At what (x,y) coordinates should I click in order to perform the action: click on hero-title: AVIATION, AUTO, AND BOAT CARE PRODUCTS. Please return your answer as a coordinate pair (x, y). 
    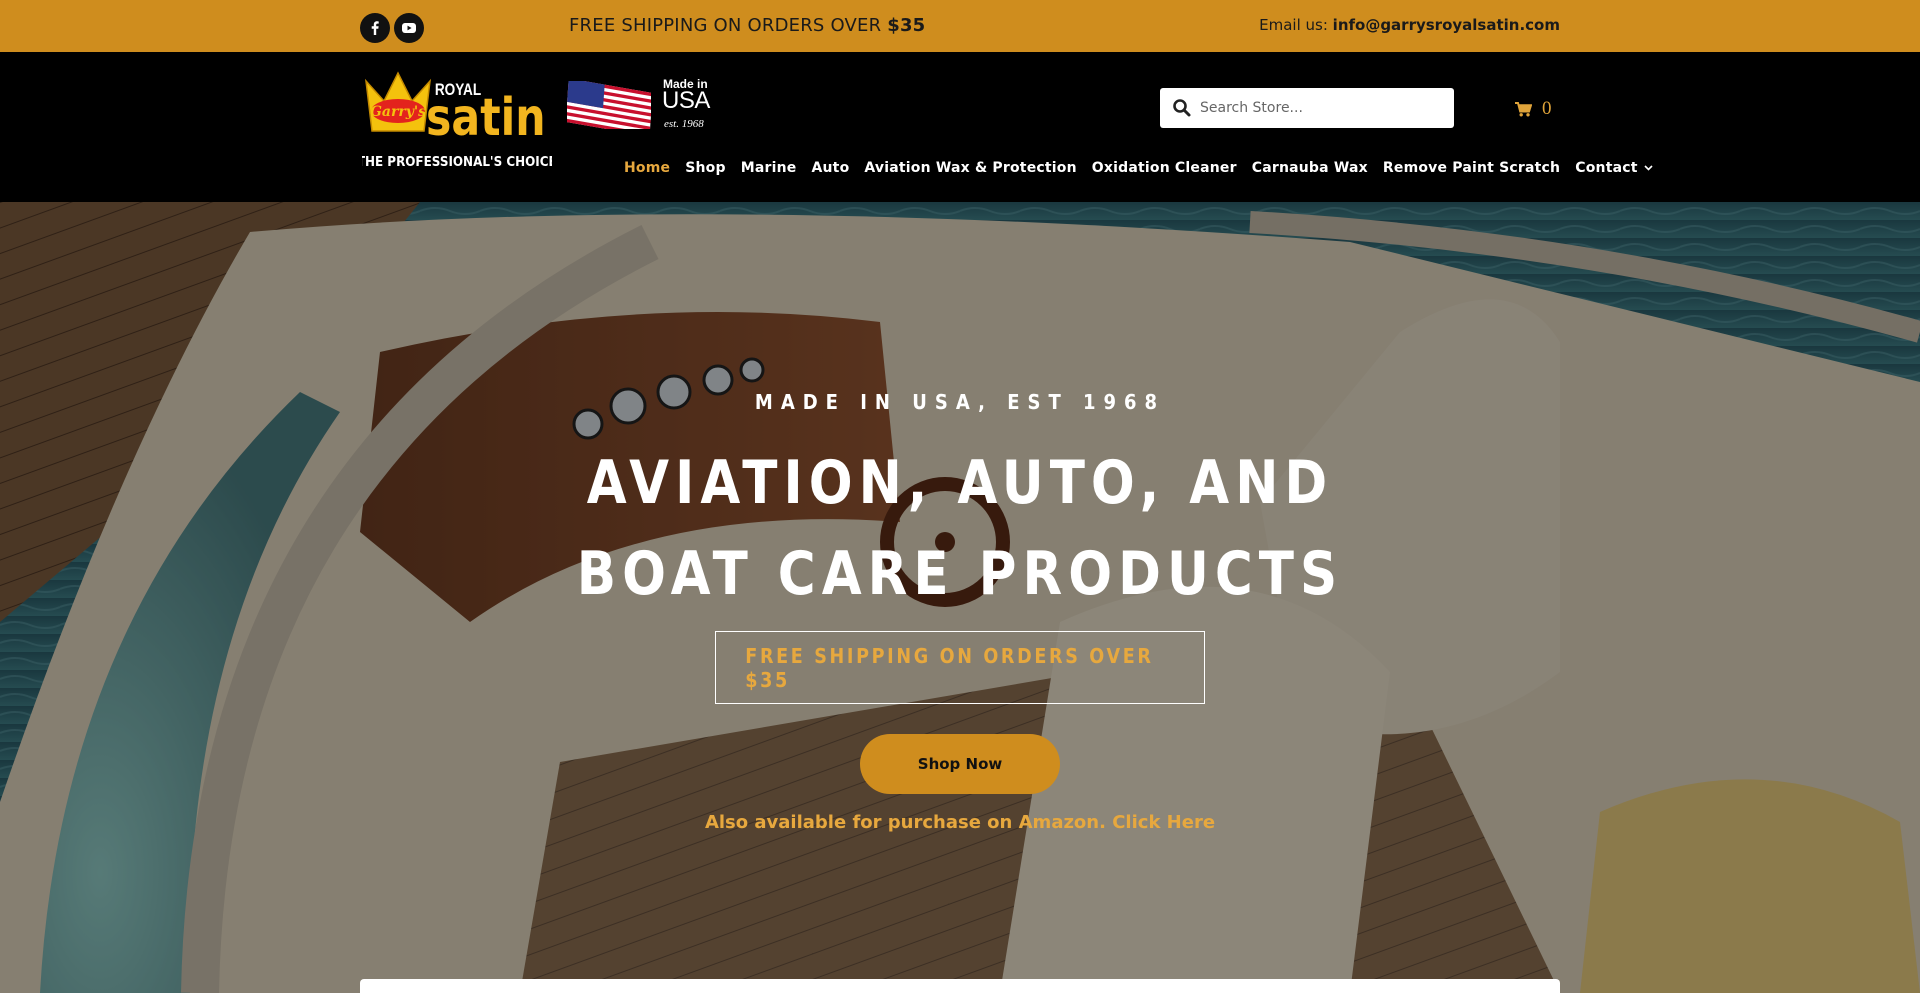
    Looking at the image, I should click on (960, 528).